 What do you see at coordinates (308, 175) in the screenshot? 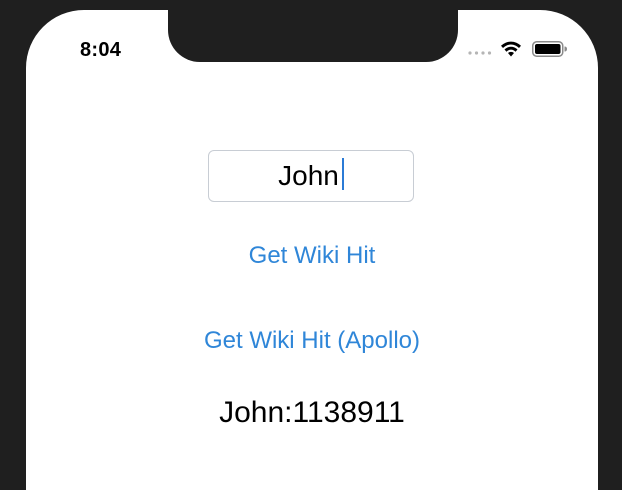
I see `name-input-value: John` at bounding box center [308, 175].